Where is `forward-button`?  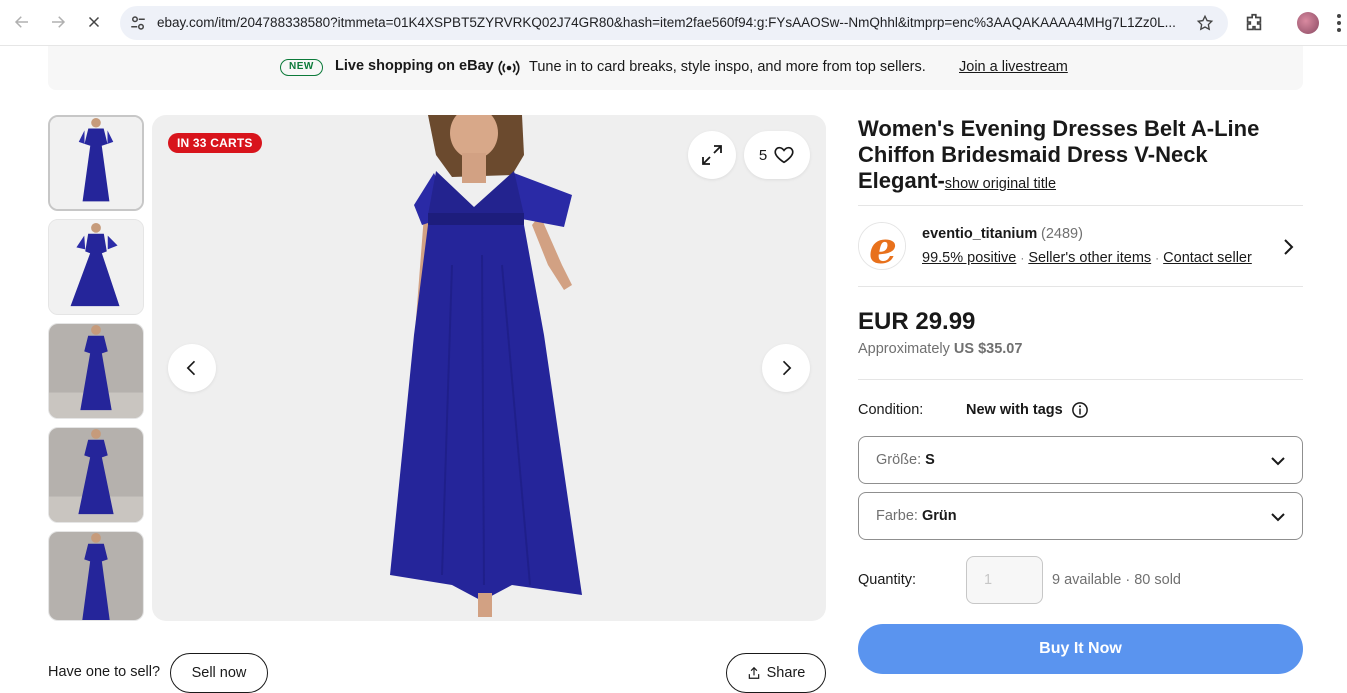 forward-button is located at coordinates (58, 22).